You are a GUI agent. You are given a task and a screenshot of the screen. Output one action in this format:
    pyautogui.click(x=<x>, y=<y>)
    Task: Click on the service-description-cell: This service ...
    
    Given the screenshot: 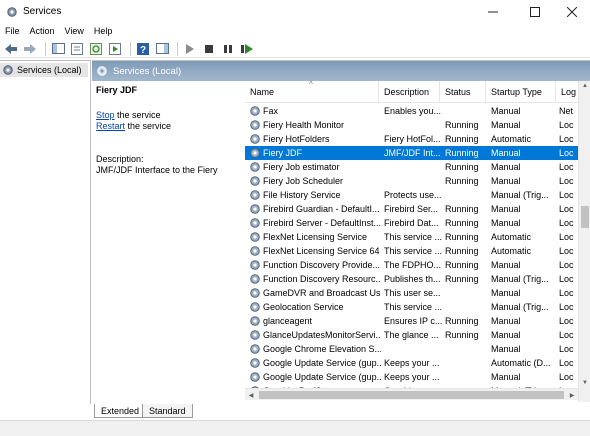 What is the action you would take?
    pyautogui.click(x=413, y=307)
    